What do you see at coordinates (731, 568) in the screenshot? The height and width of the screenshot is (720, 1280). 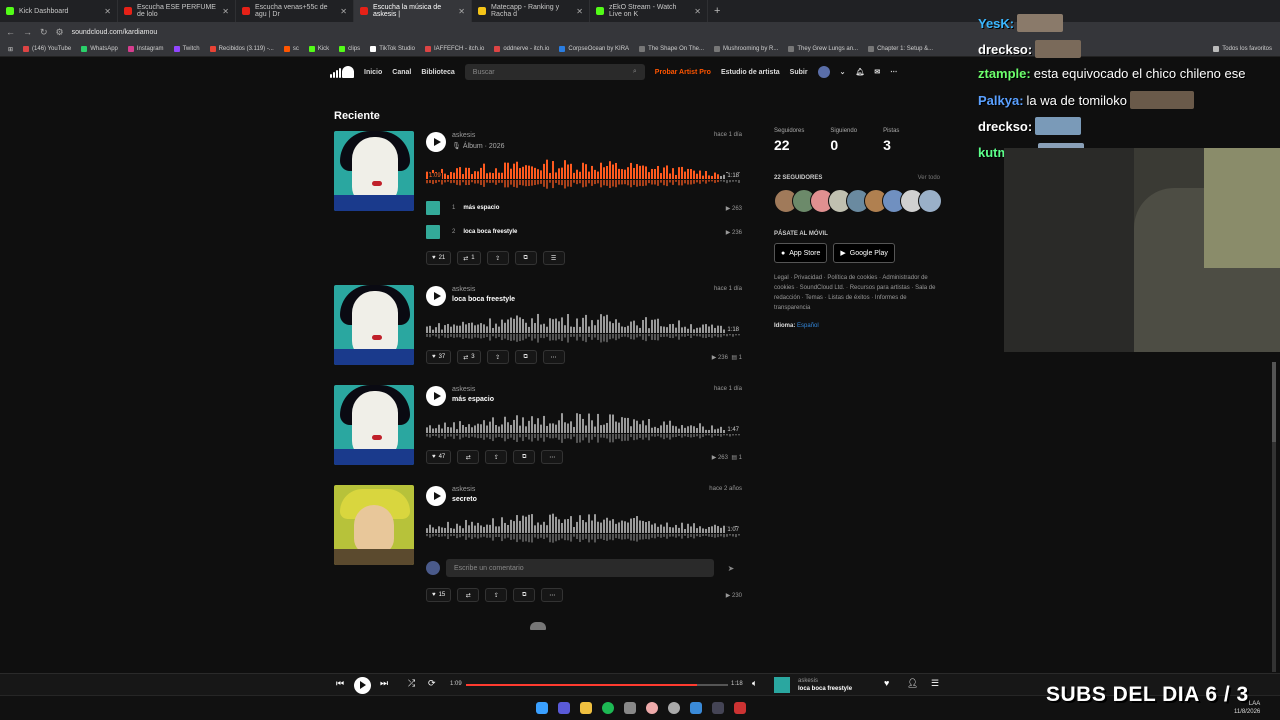 I see `send-icon: ➤` at bounding box center [731, 568].